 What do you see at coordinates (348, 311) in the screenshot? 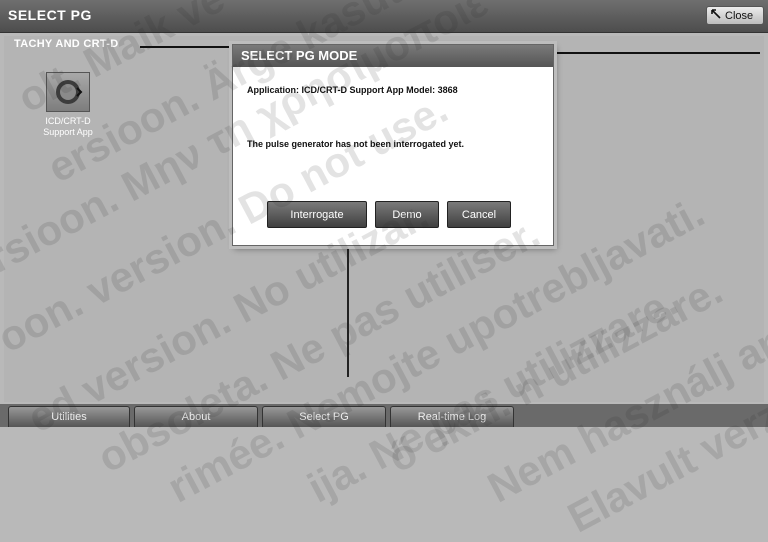
I see `vertical-divider` at bounding box center [348, 311].